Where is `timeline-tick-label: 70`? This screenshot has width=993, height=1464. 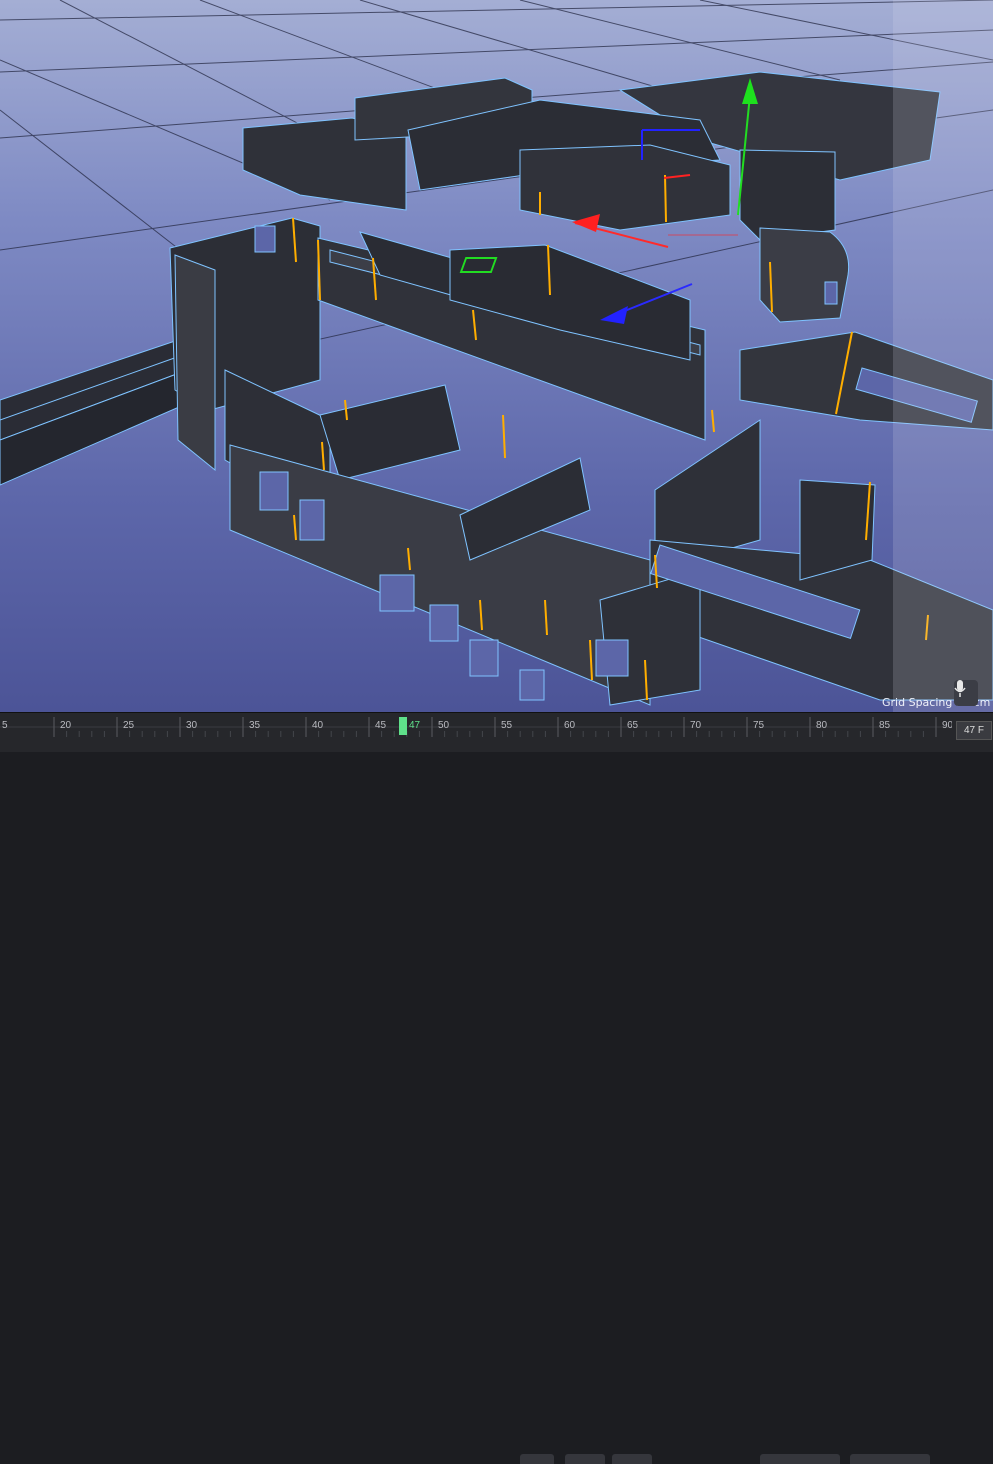
timeline-tick-label: 70 is located at coordinates (696, 725).